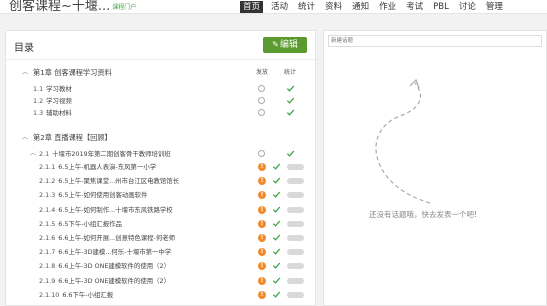 The width and height of the screenshot is (547, 306). I want to click on item-number: 2.1.1, so click(47, 167).